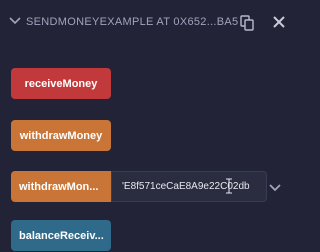 The height and width of the screenshot is (252, 320). I want to click on withdraw-to-address-input, so click(189, 186).